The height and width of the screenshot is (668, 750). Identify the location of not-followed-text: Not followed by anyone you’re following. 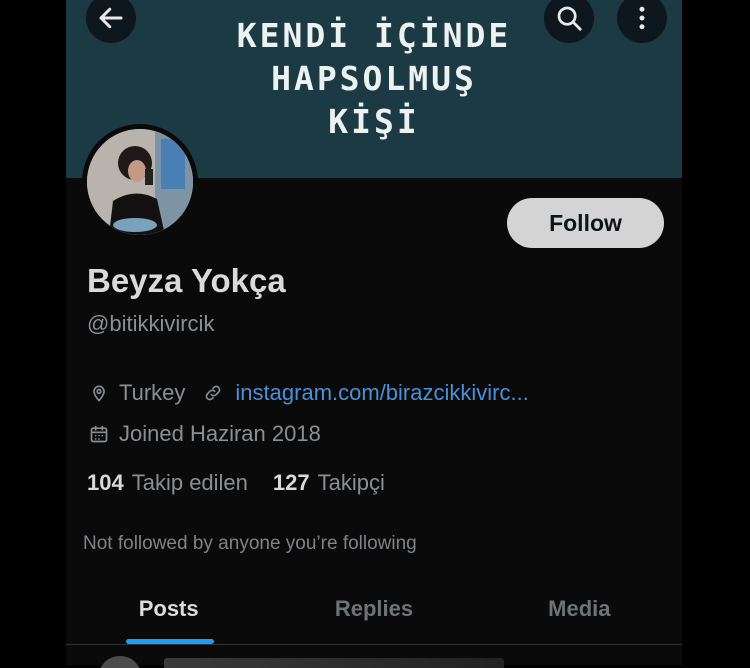
(250, 543).